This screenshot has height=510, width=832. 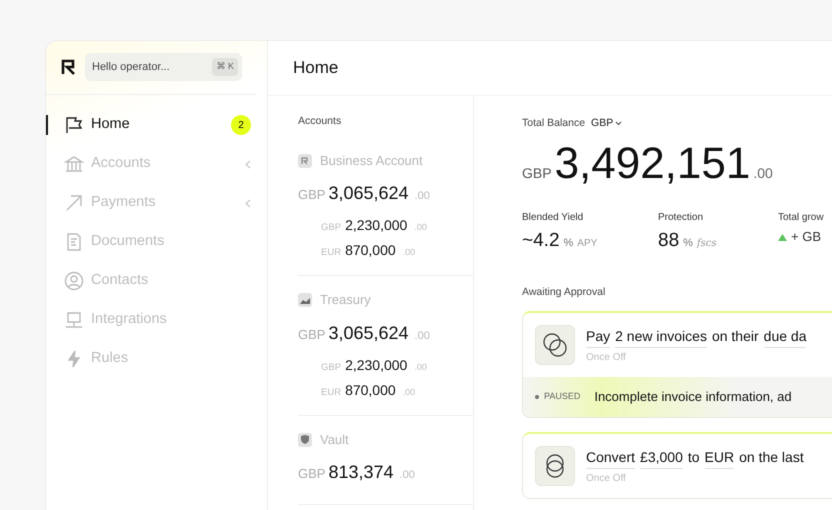 What do you see at coordinates (74, 281) in the screenshot?
I see `person-icon` at bounding box center [74, 281].